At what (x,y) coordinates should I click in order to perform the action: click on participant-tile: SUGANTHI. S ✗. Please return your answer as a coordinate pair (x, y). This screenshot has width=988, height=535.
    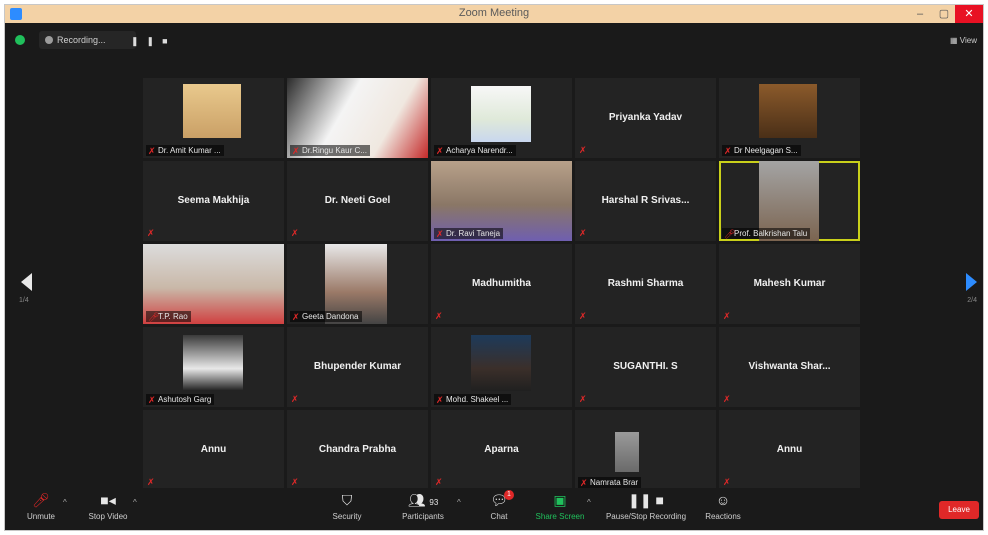
    Looking at the image, I should click on (645, 367).